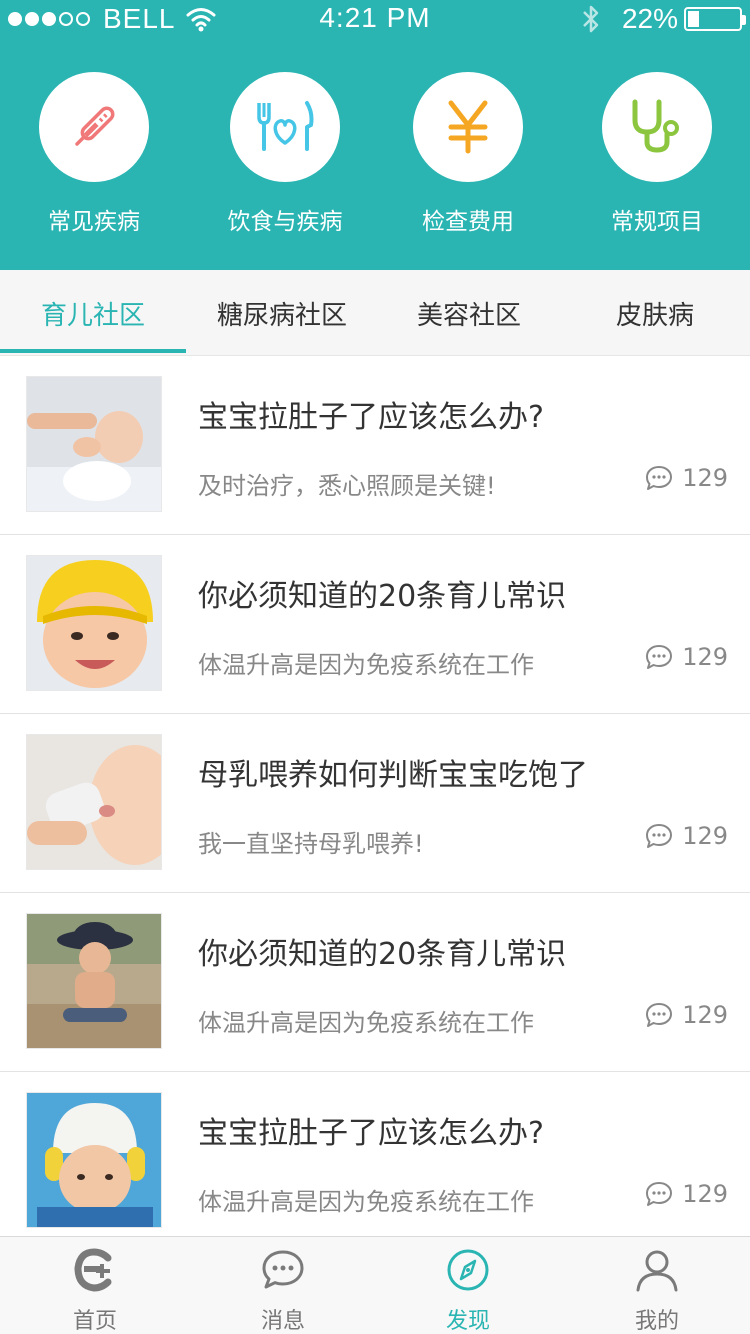  Describe the element at coordinates (283, 1269) in the screenshot. I see `chat-bubble-icon` at that location.